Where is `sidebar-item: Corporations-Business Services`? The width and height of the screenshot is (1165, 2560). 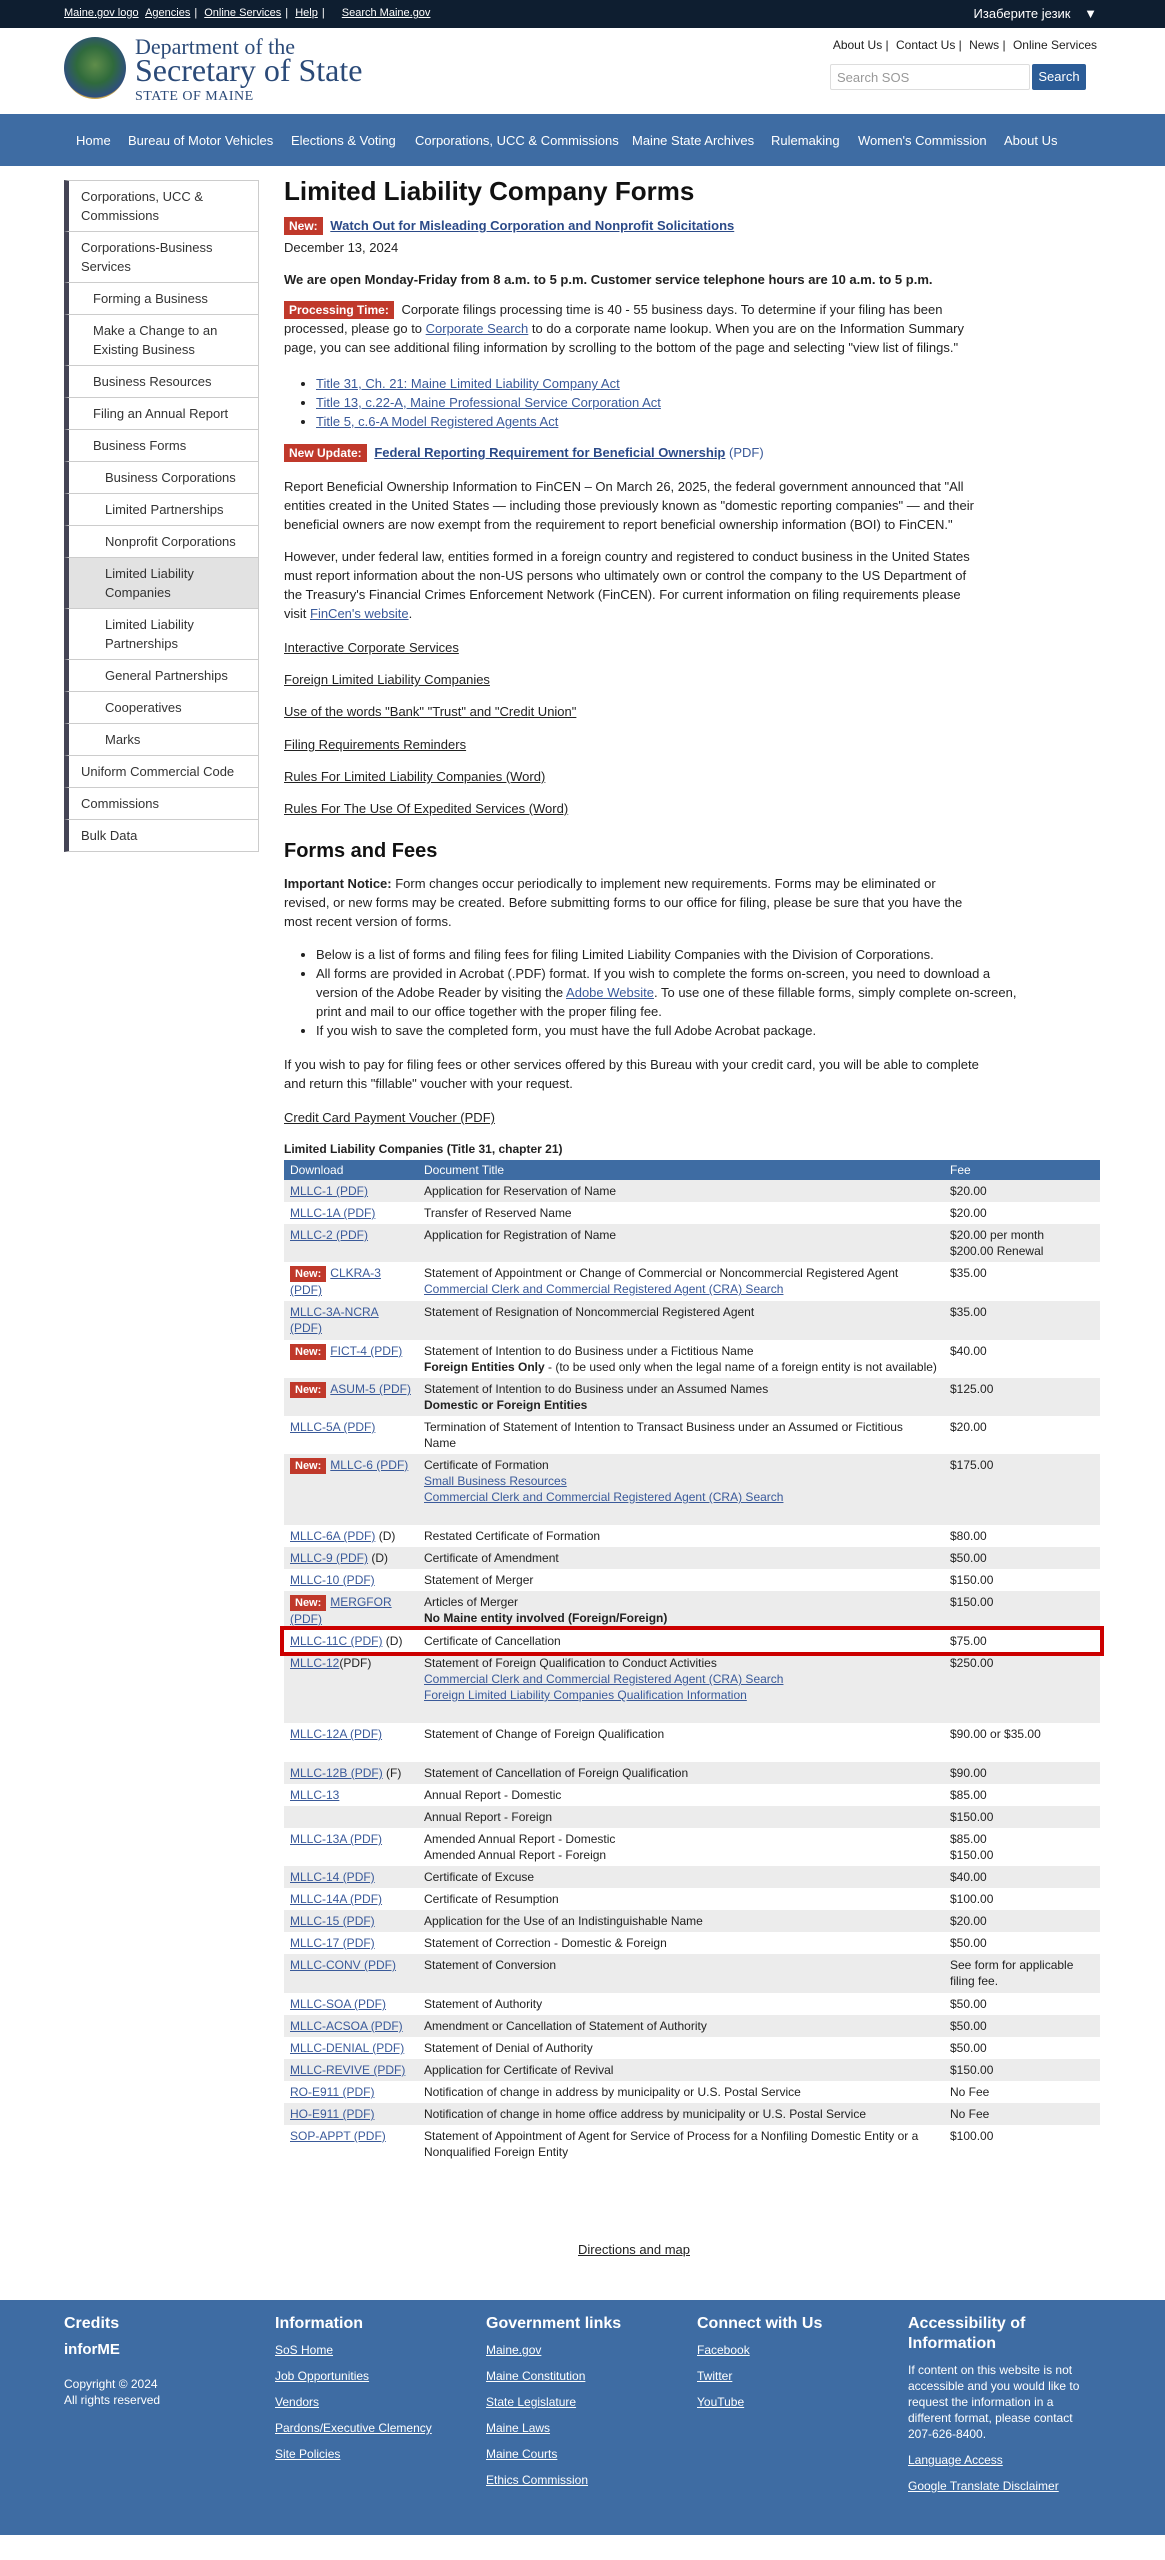 sidebar-item: Corporations-Business Services is located at coordinates (161, 257).